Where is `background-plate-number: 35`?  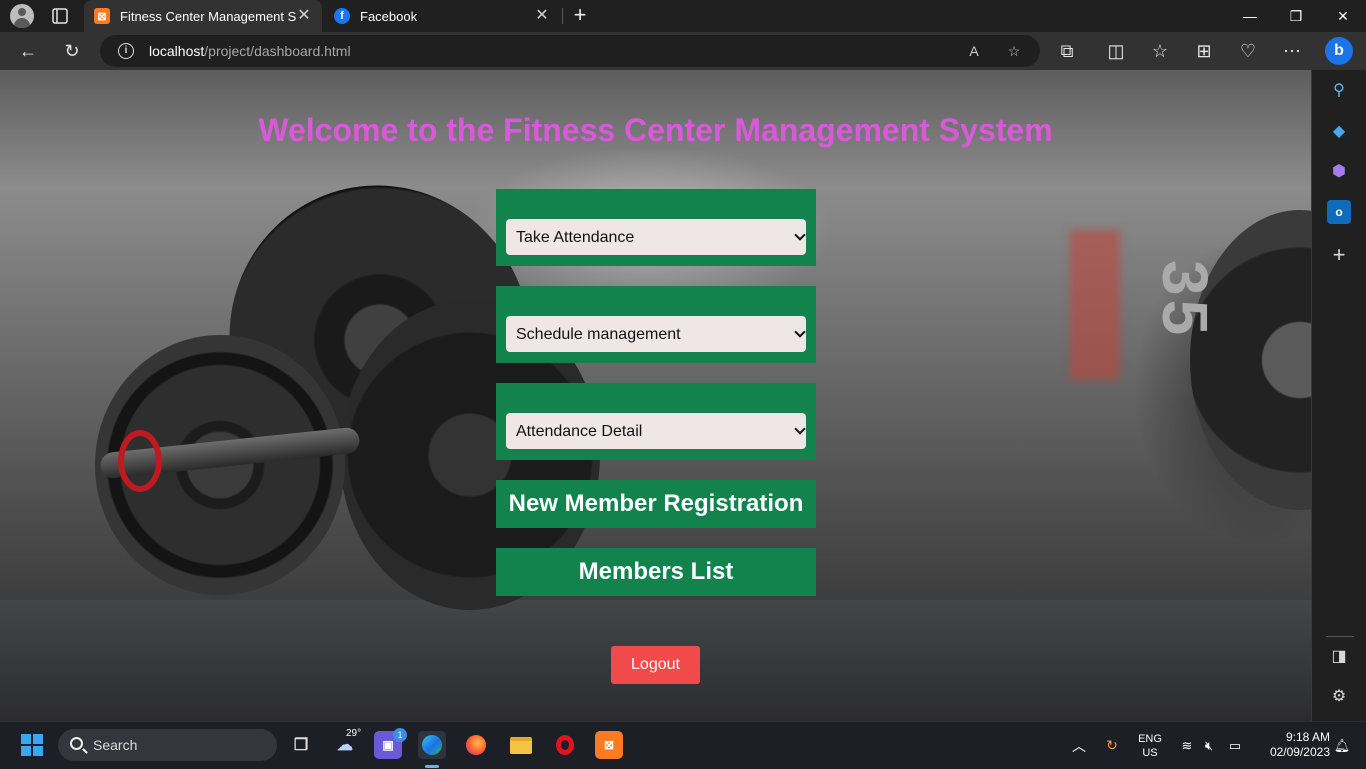 background-plate-number: 35 is located at coordinates (1185, 300).